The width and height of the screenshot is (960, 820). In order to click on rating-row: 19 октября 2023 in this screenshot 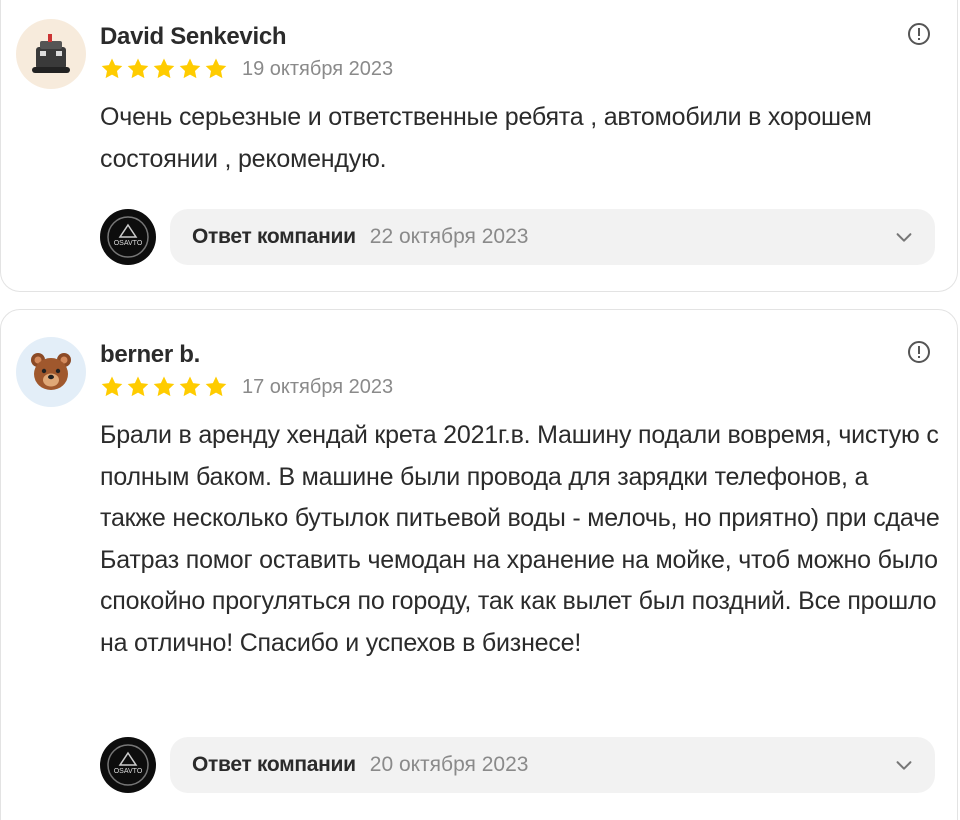, I will do `click(246, 69)`.